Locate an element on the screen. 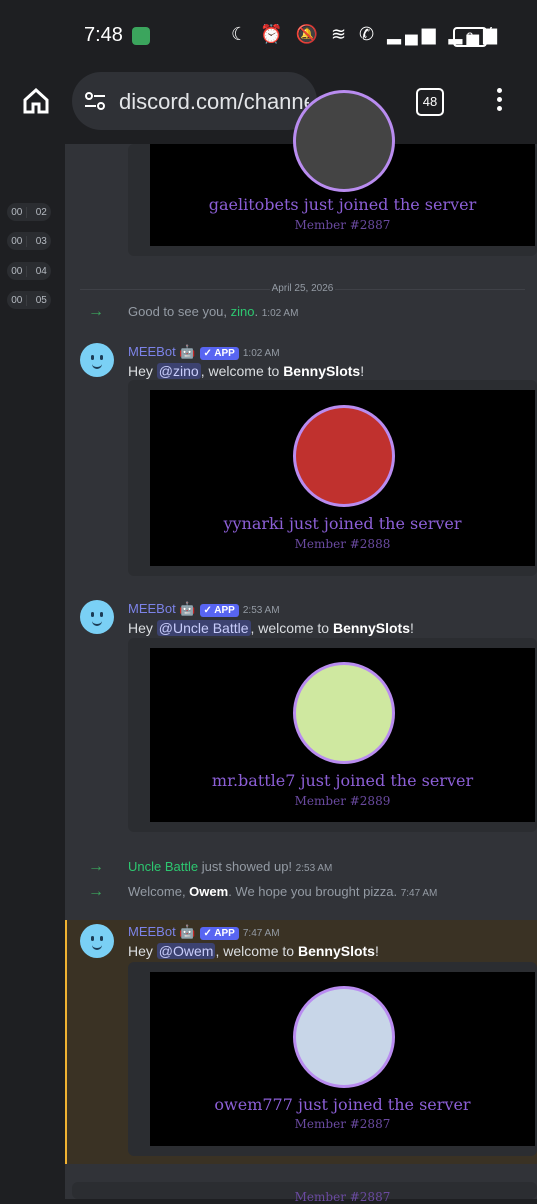  code-pill: 00 03 is located at coordinates (29, 241).